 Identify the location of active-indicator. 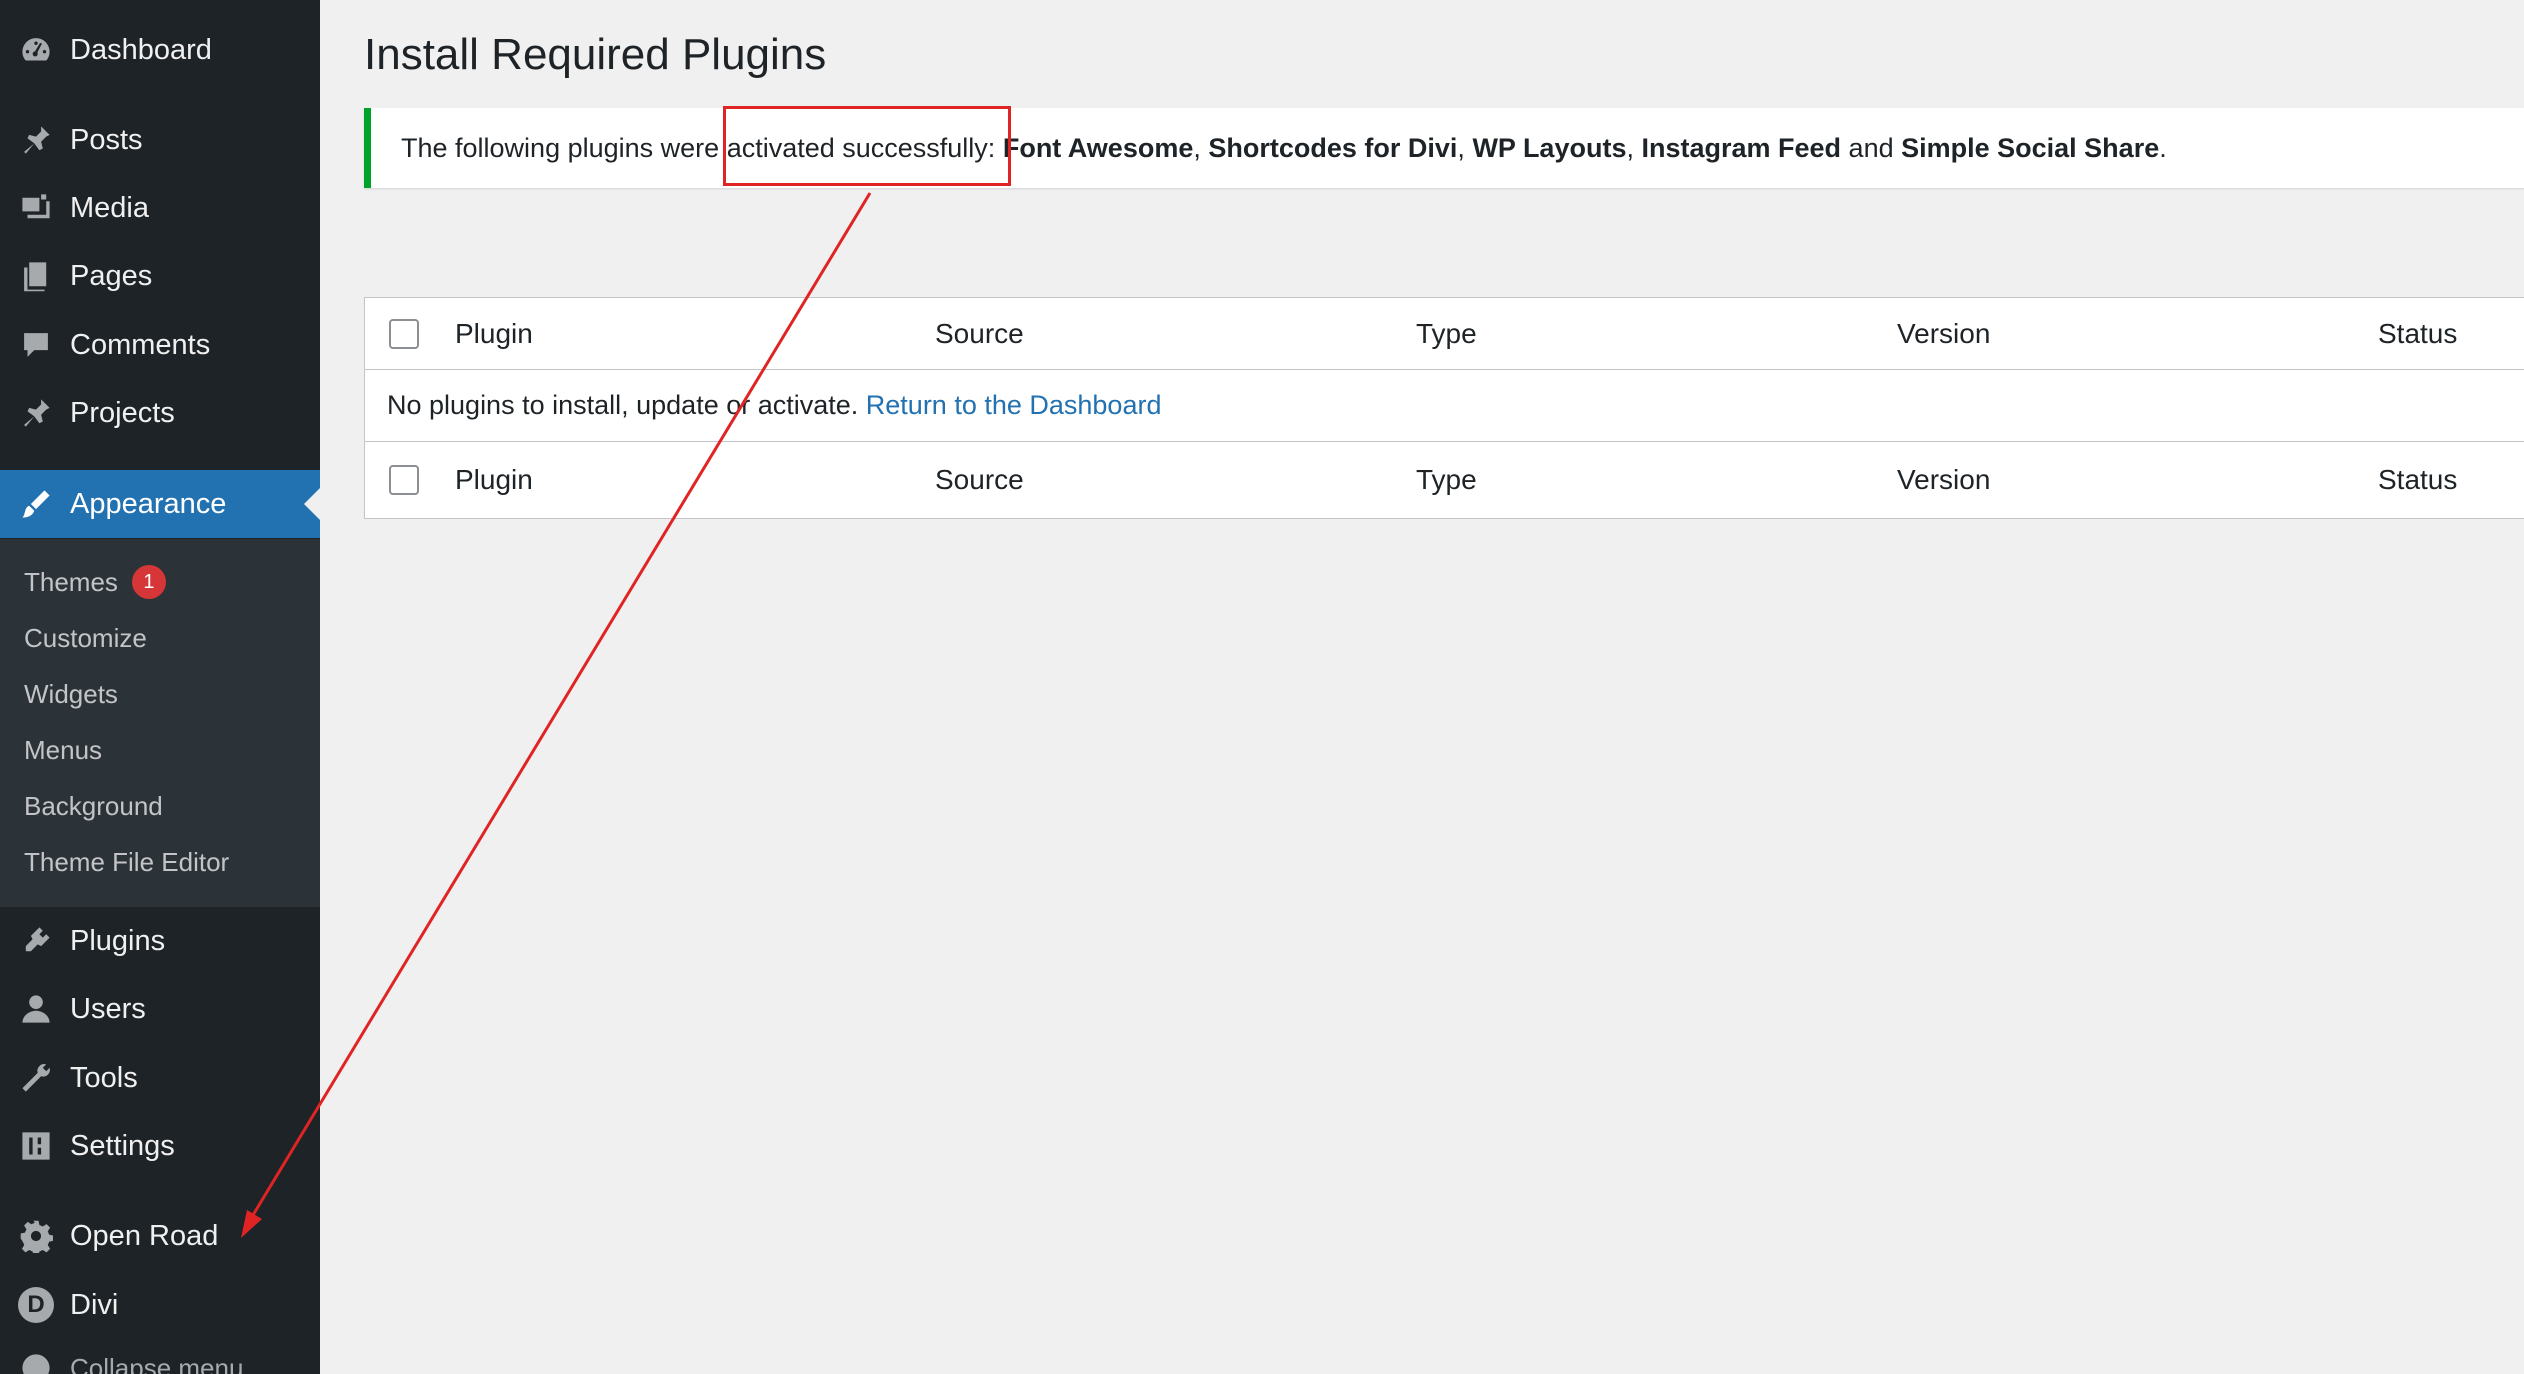
(312, 504).